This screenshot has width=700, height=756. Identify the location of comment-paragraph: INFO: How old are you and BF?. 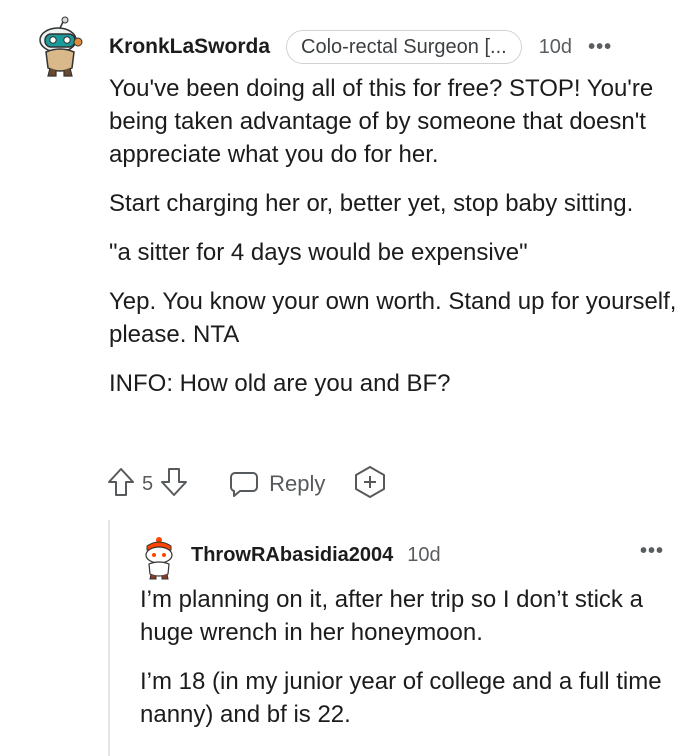
(280, 383).